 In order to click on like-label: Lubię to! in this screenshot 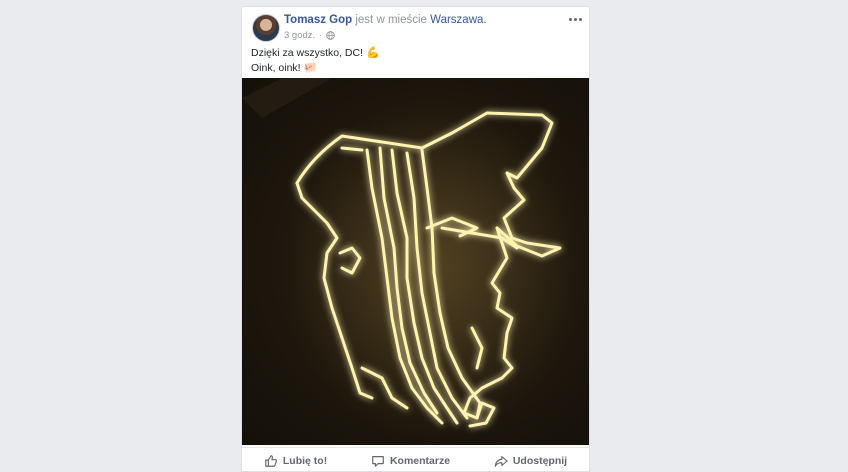, I will do `click(305, 461)`.